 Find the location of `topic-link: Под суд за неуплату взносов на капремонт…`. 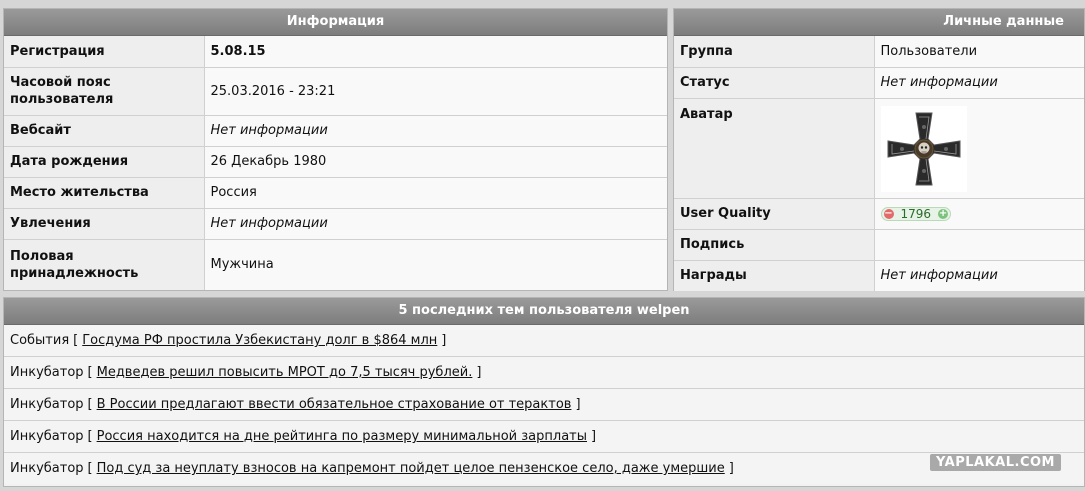

topic-link: Под суд за неуплату взносов на капремонт… is located at coordinates (411, 468).